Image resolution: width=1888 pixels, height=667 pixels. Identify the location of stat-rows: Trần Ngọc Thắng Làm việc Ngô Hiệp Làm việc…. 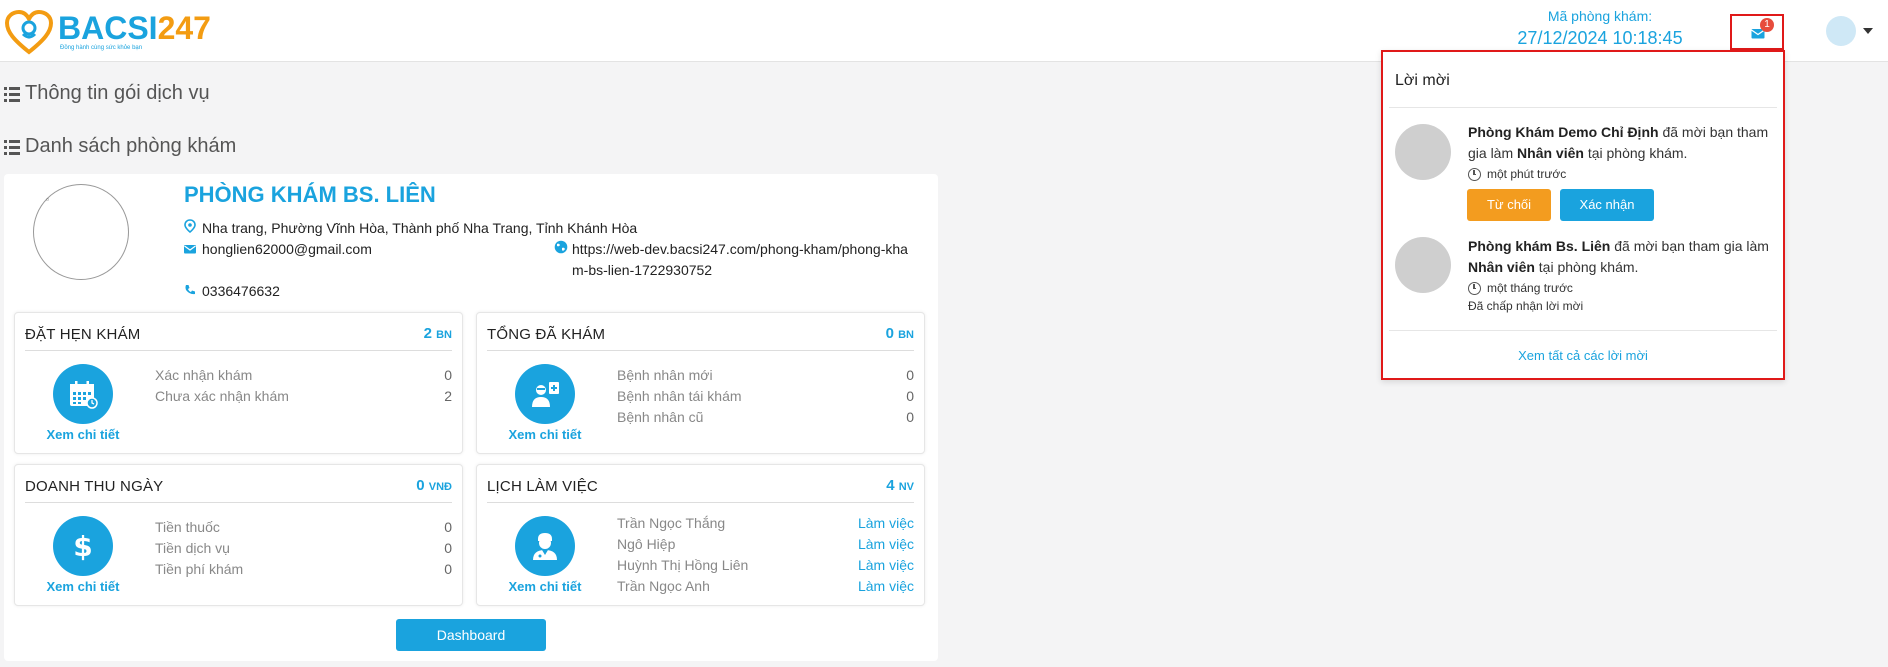
(765, 555).